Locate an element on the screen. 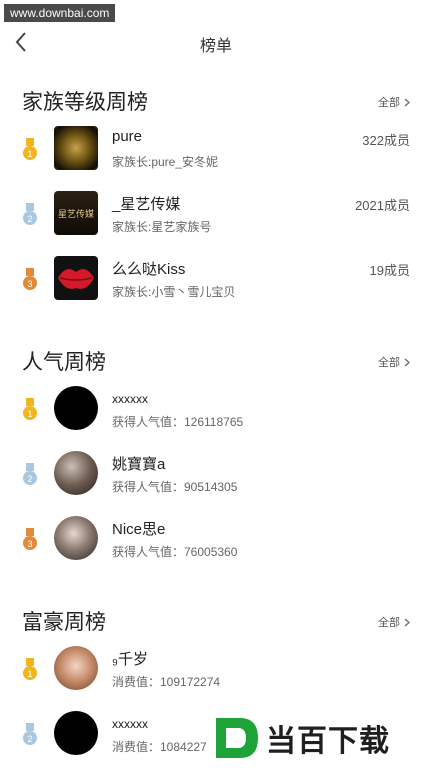  member-count: 19成员 is located at coordinates (389, 270).